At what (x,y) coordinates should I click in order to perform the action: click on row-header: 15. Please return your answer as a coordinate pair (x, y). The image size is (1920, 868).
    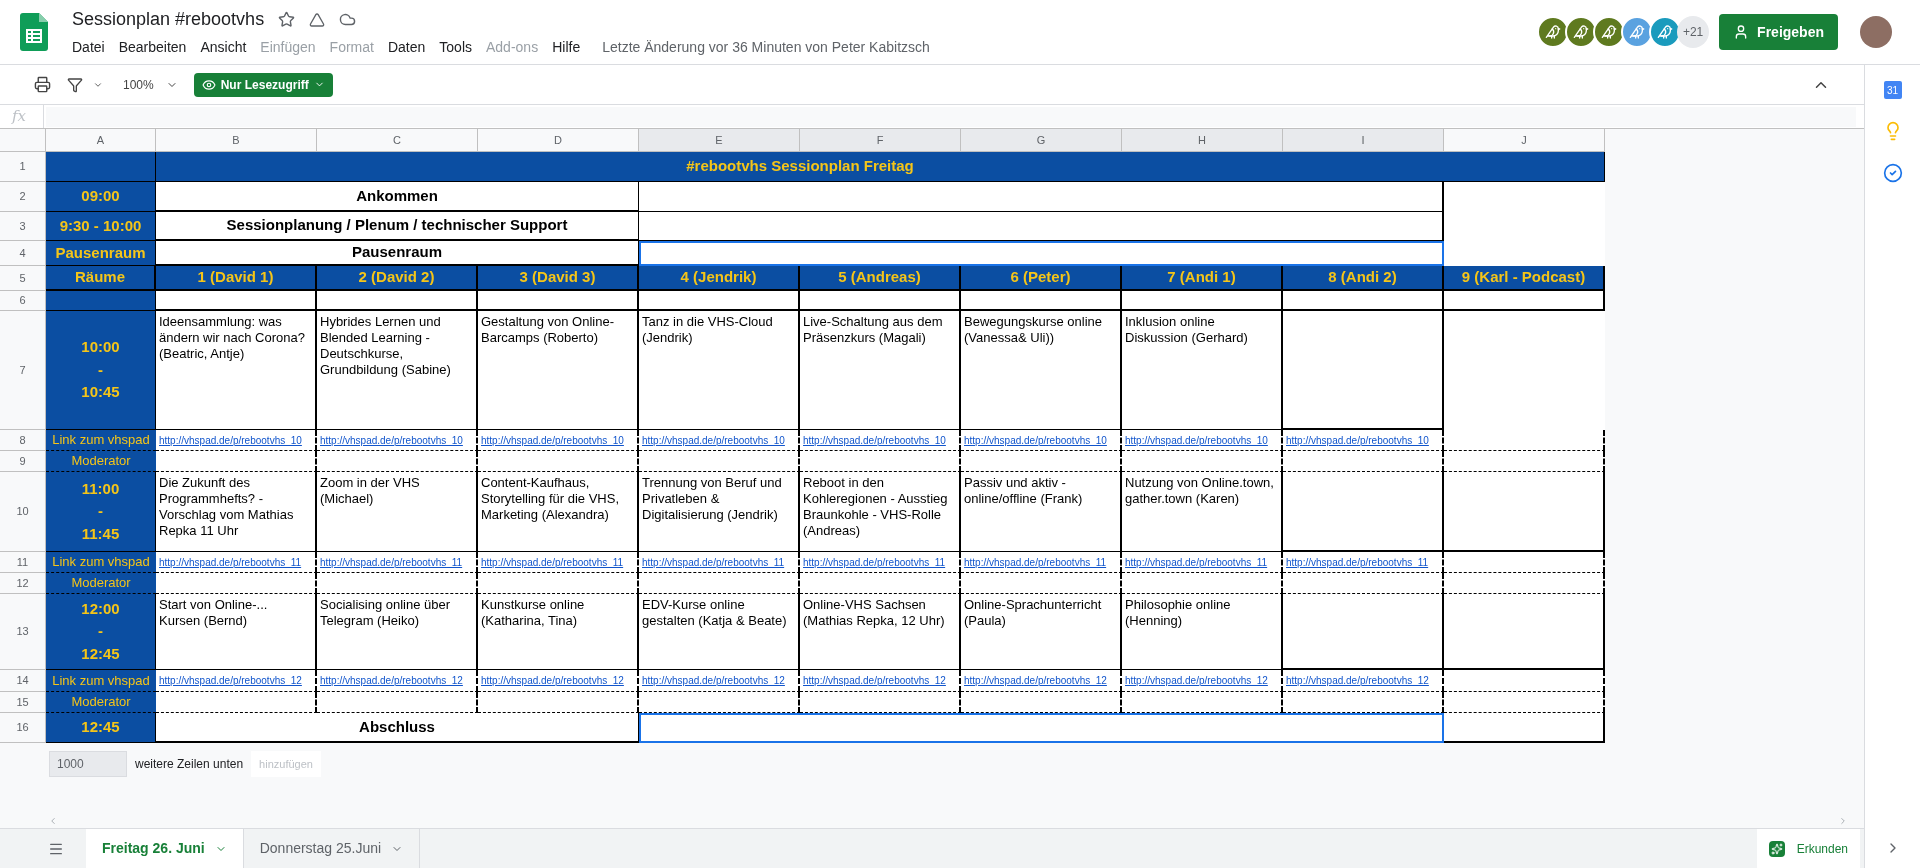
    Looking at the image, I should click on (23, 702).